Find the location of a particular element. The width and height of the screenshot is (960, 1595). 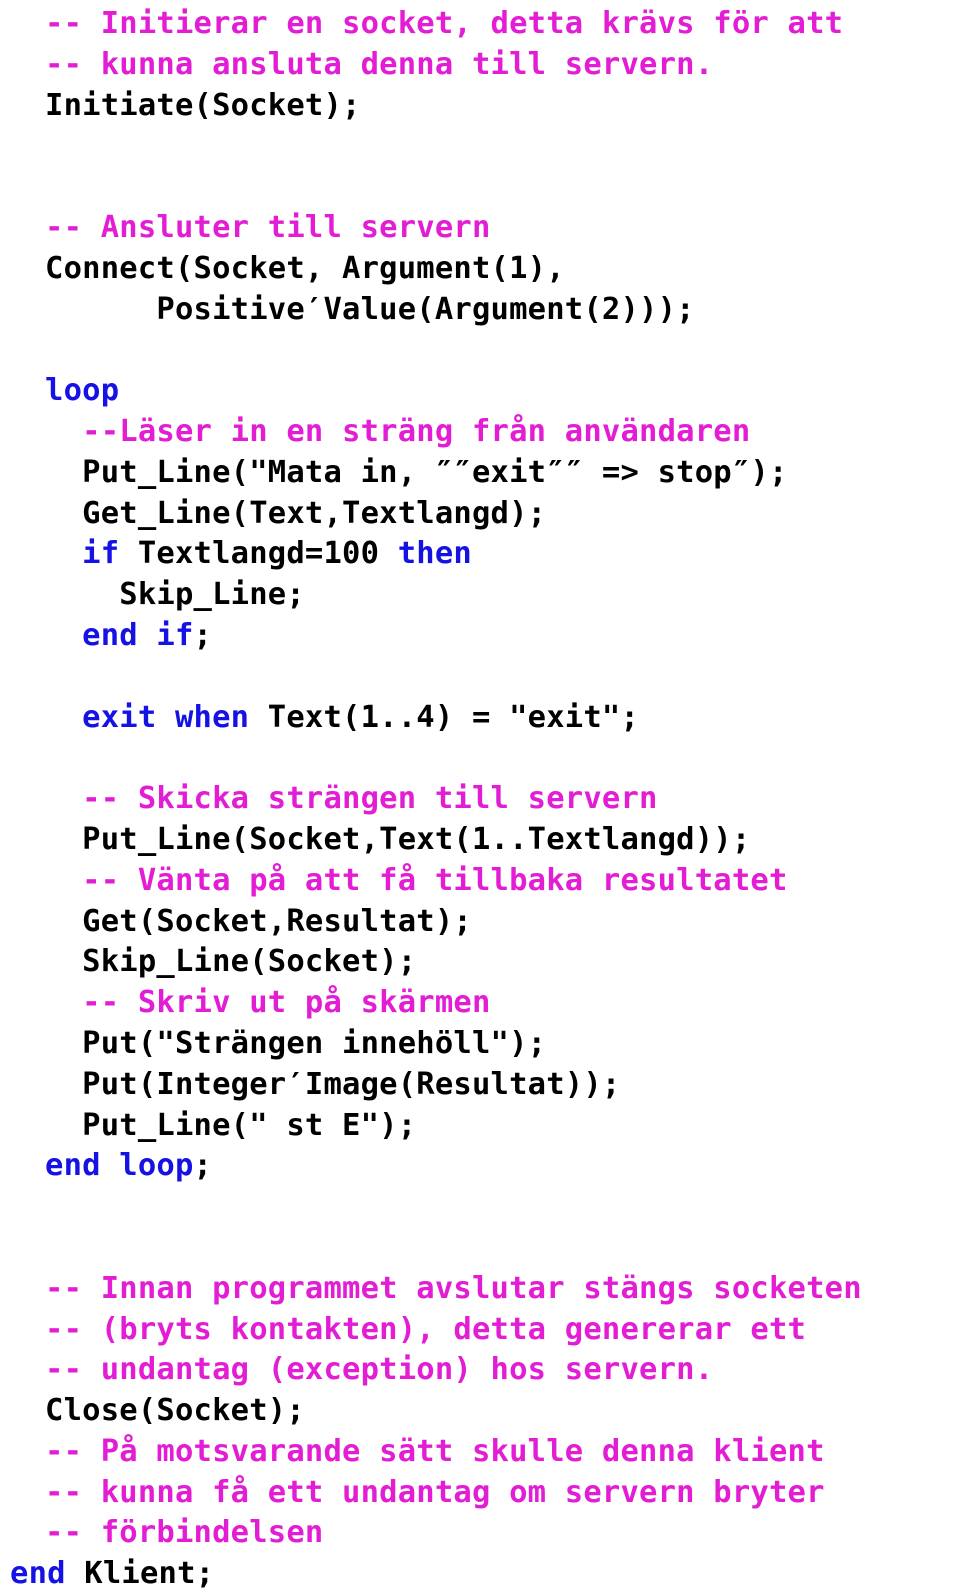

code-line: Connect(Socket, Argument(1), is located at coordinates (480, 269).